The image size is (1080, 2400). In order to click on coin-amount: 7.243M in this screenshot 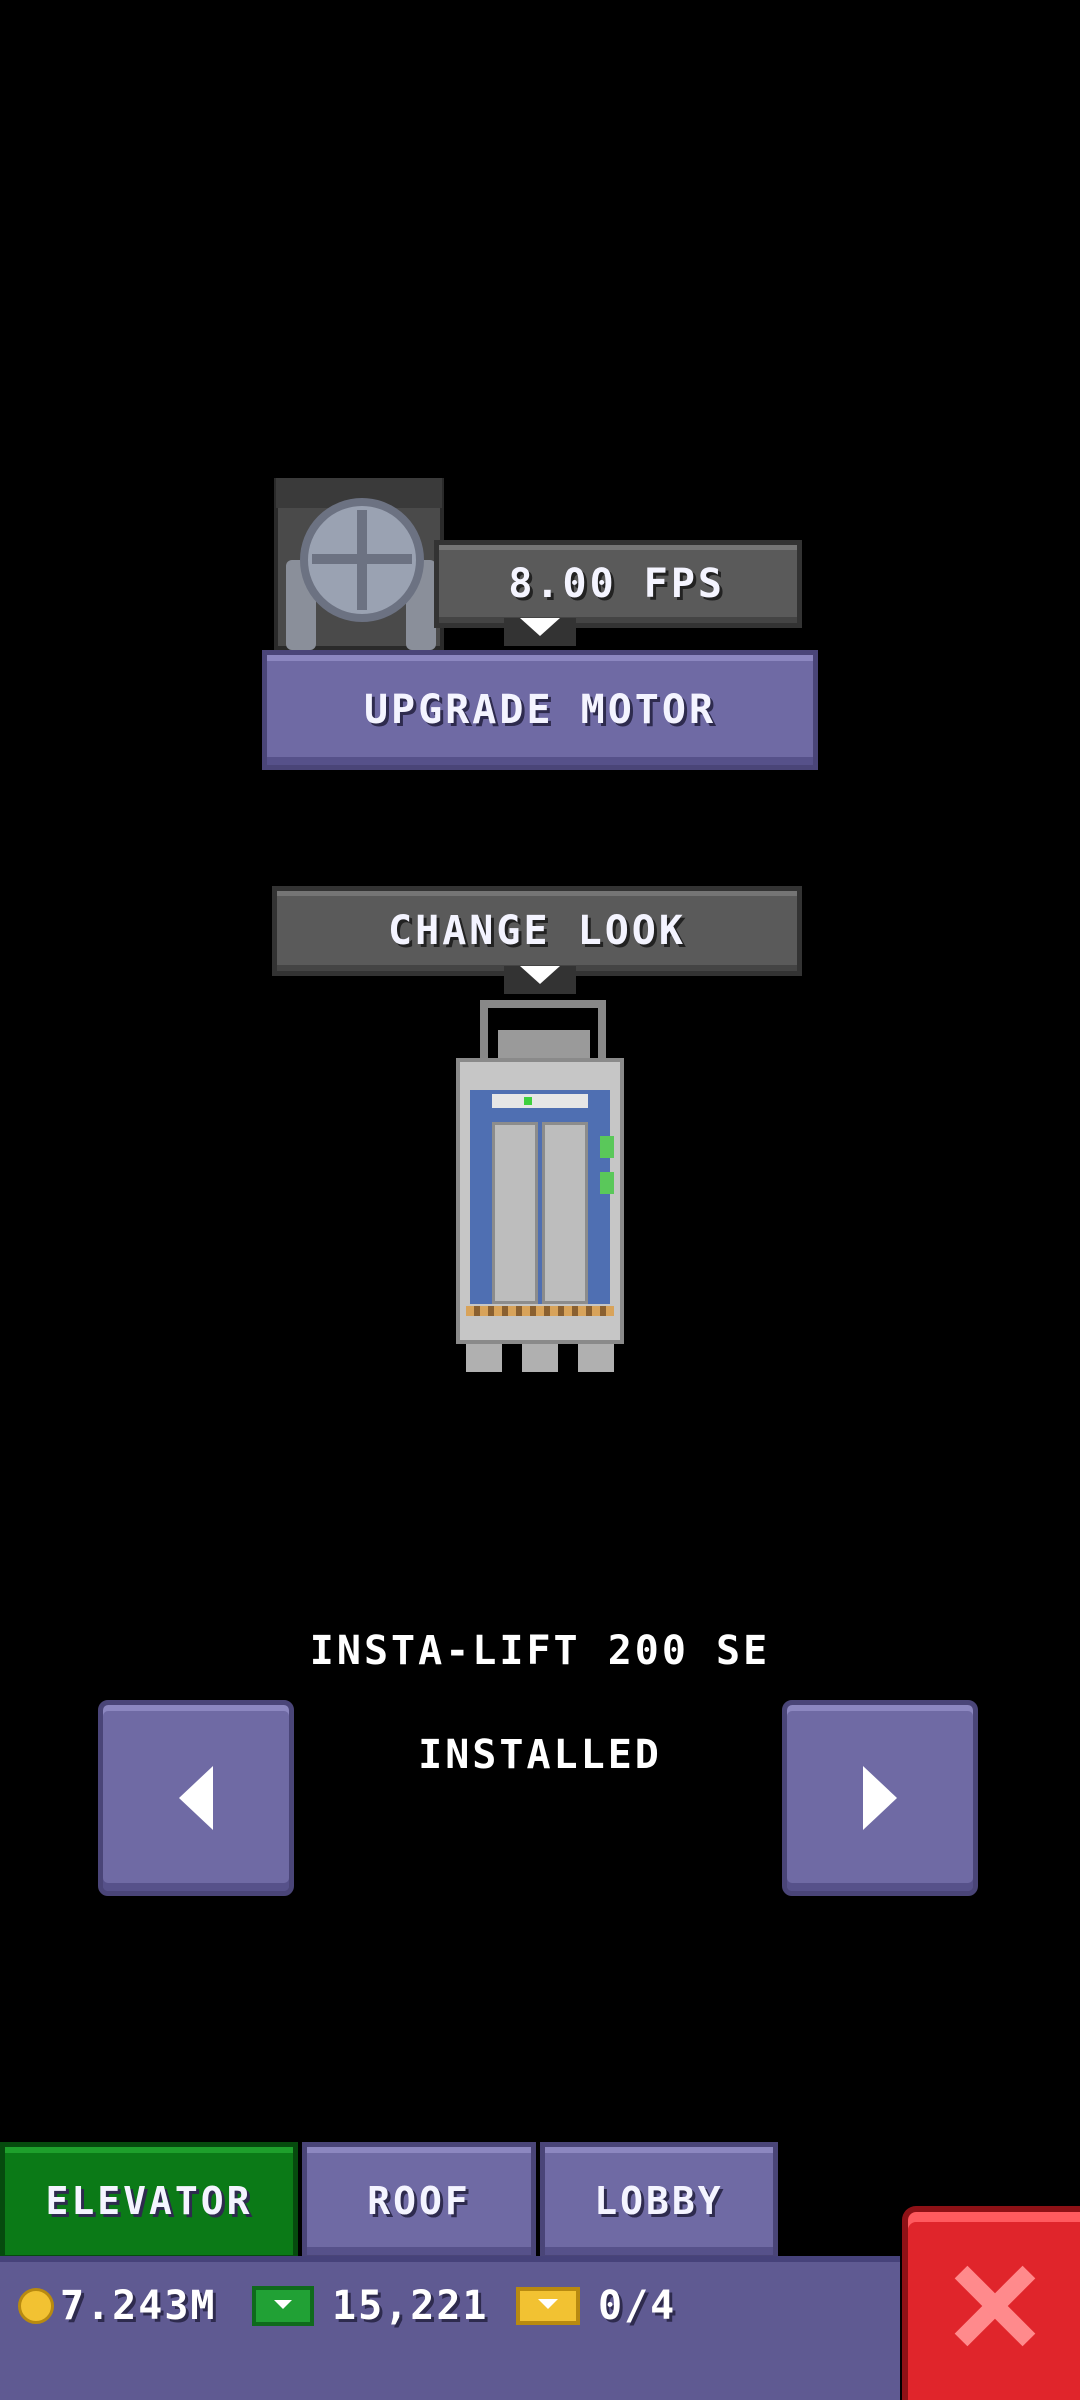, I will do `click(138, 2306)`.